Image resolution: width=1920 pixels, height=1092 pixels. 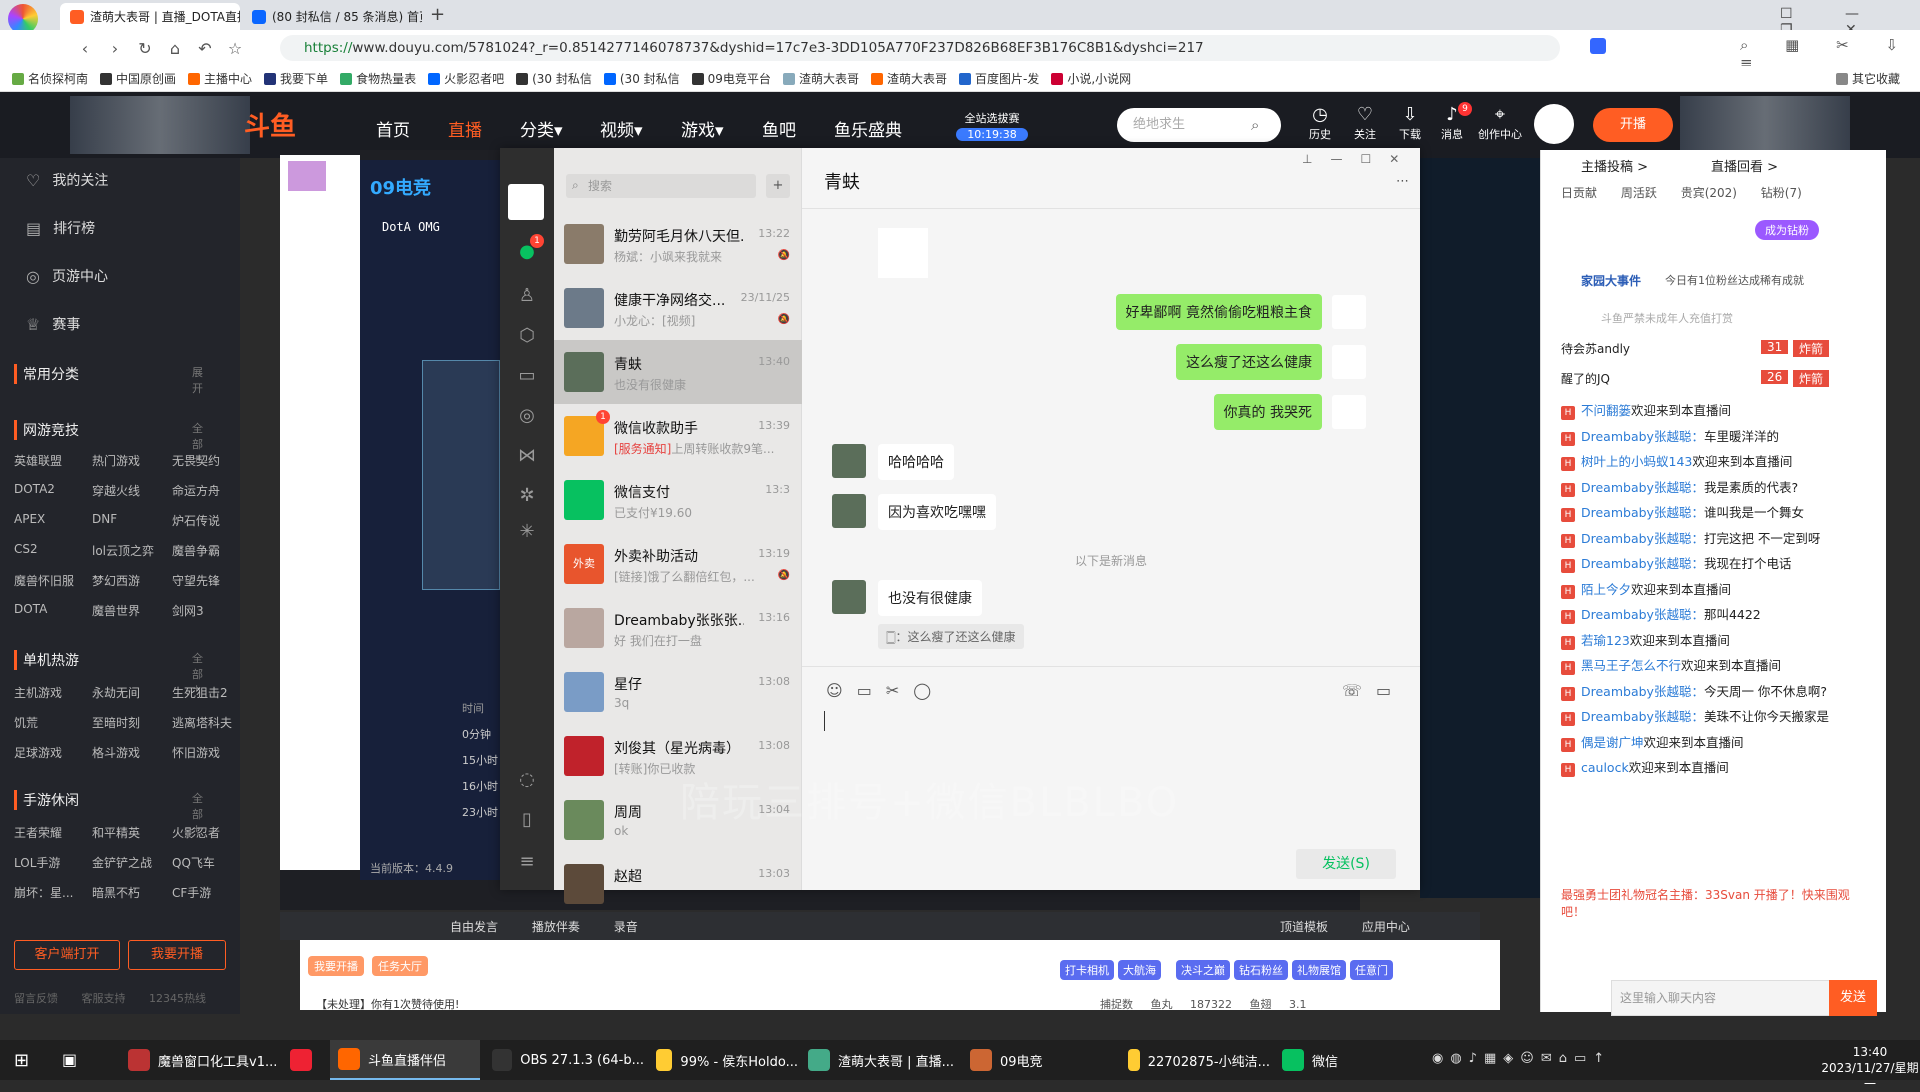 I want to click on search-input: 搜索, so click(x=661, y=186).